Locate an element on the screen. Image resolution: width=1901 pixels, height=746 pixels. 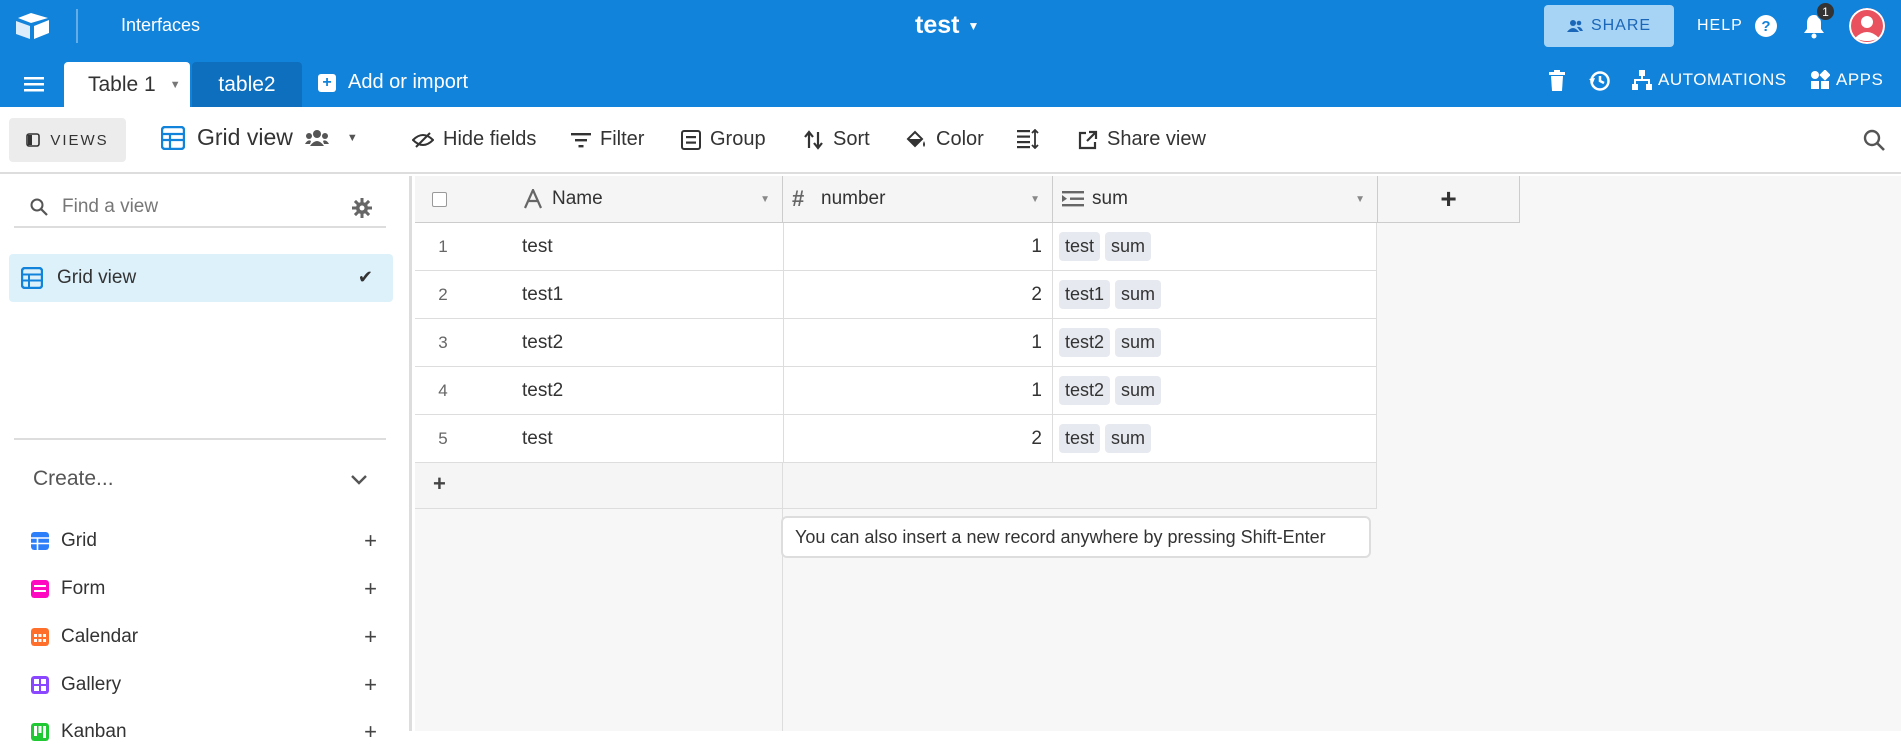
create-grid-view: Grid + is located at coordinates (204, 541).